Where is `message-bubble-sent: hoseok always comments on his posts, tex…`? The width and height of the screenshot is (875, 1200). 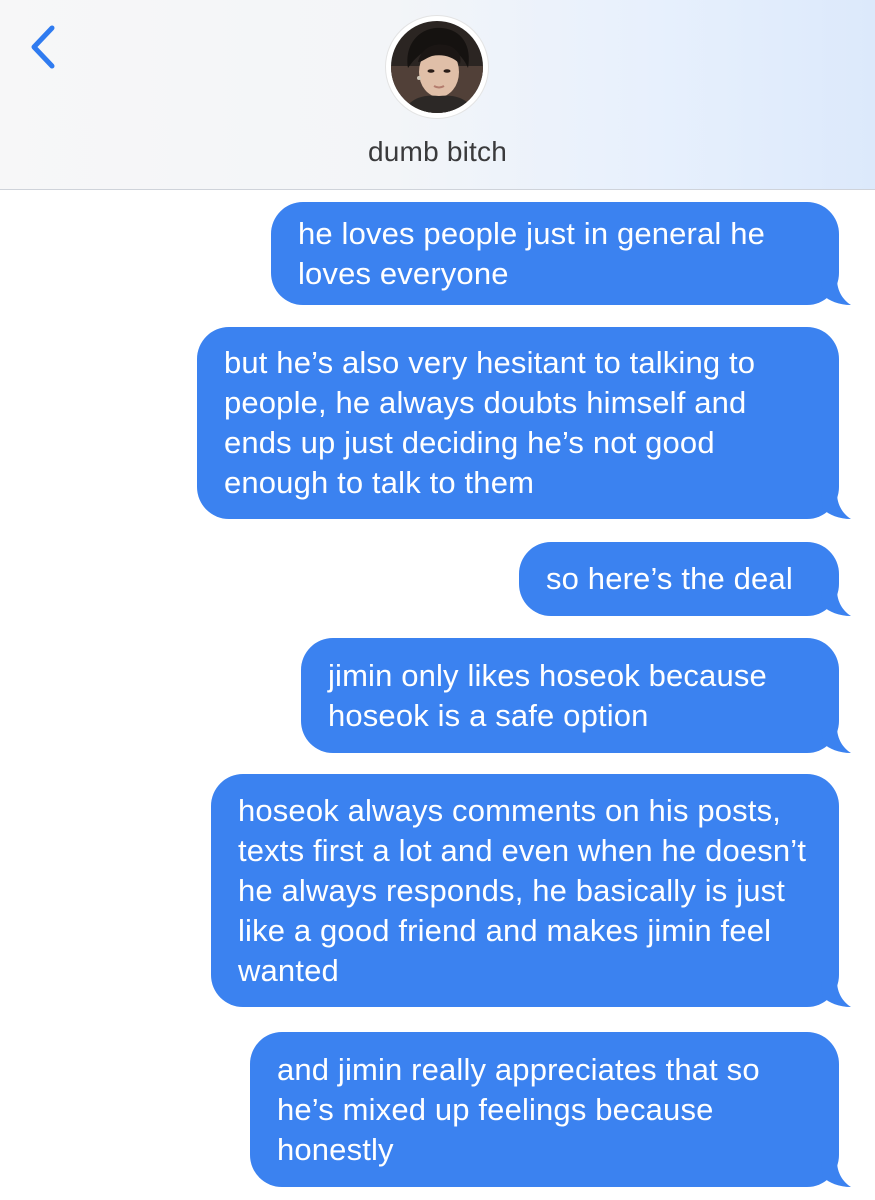
message-bubble-sent: hoseok always comments on his posts, tex… is located at coordinates (531, 890).